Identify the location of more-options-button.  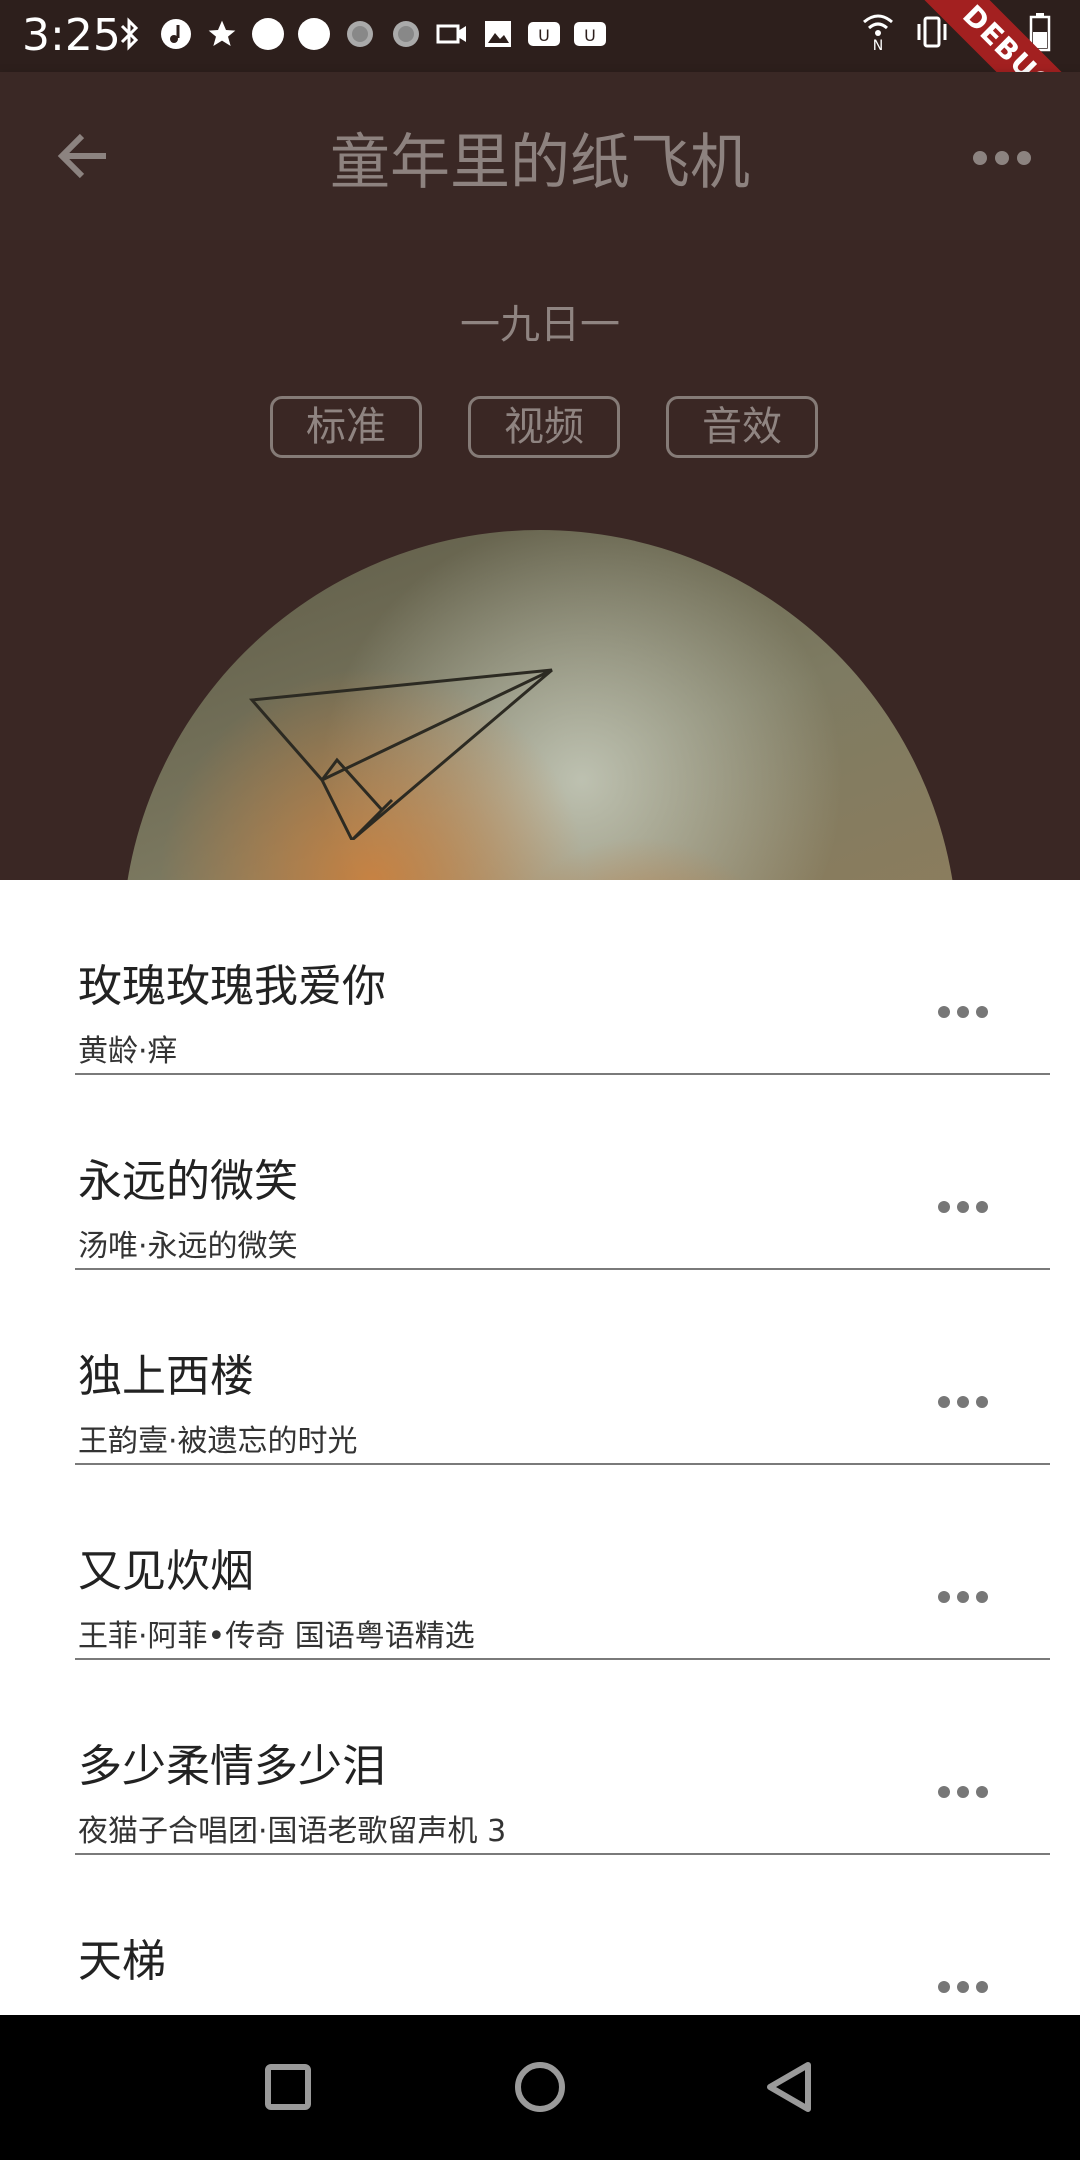
(1002, 158).